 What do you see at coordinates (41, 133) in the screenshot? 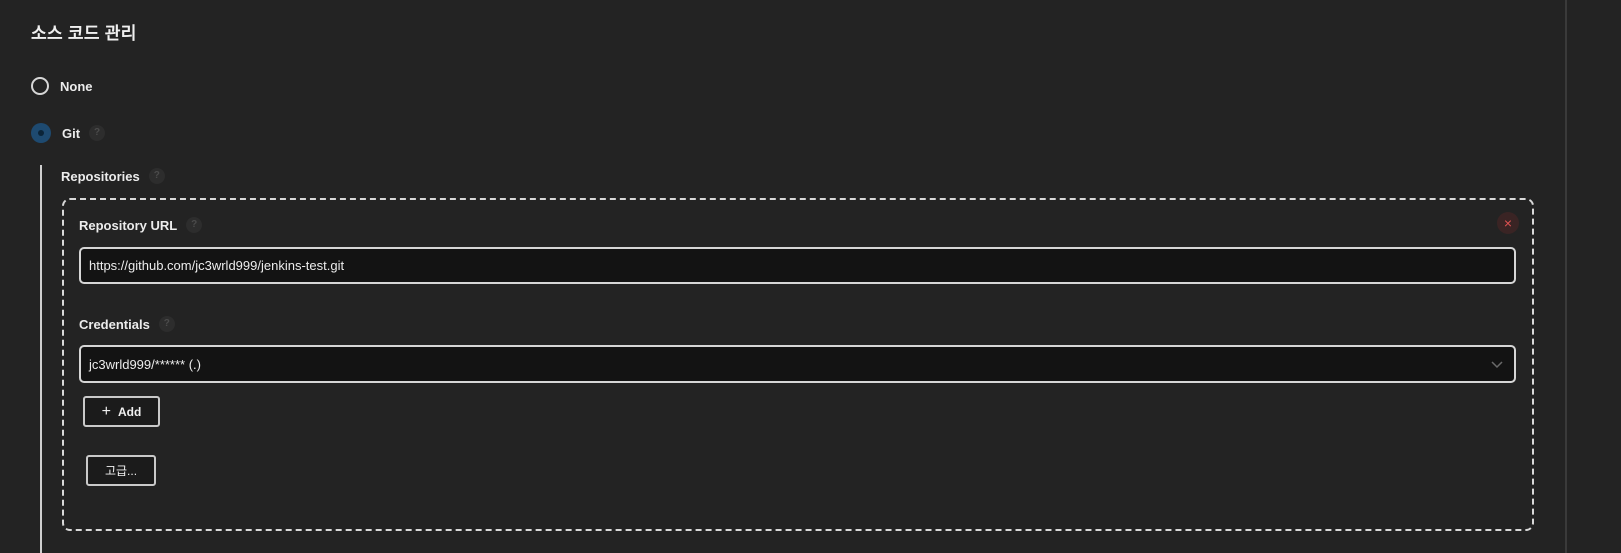
I see `radio-git` at bounding box center [41, 133].